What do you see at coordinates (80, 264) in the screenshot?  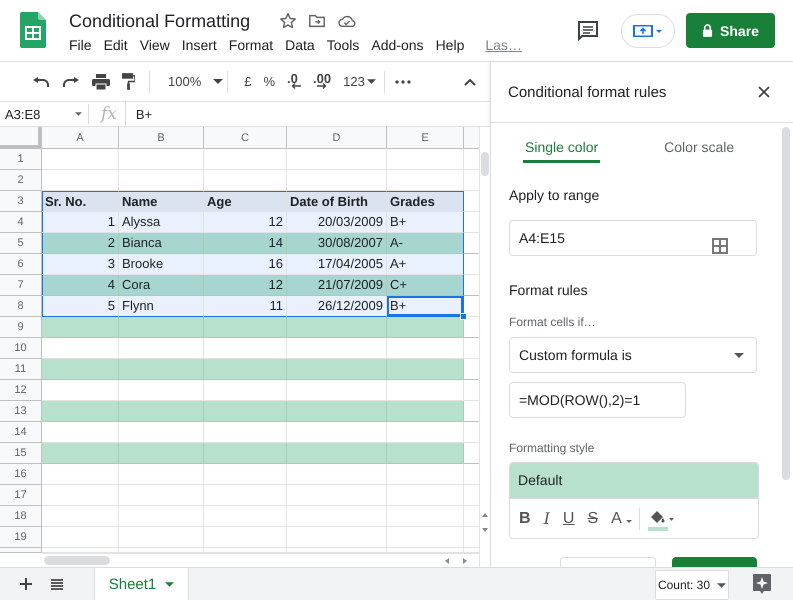 I see `table-cell: 3` at bounding box center [80, 264].